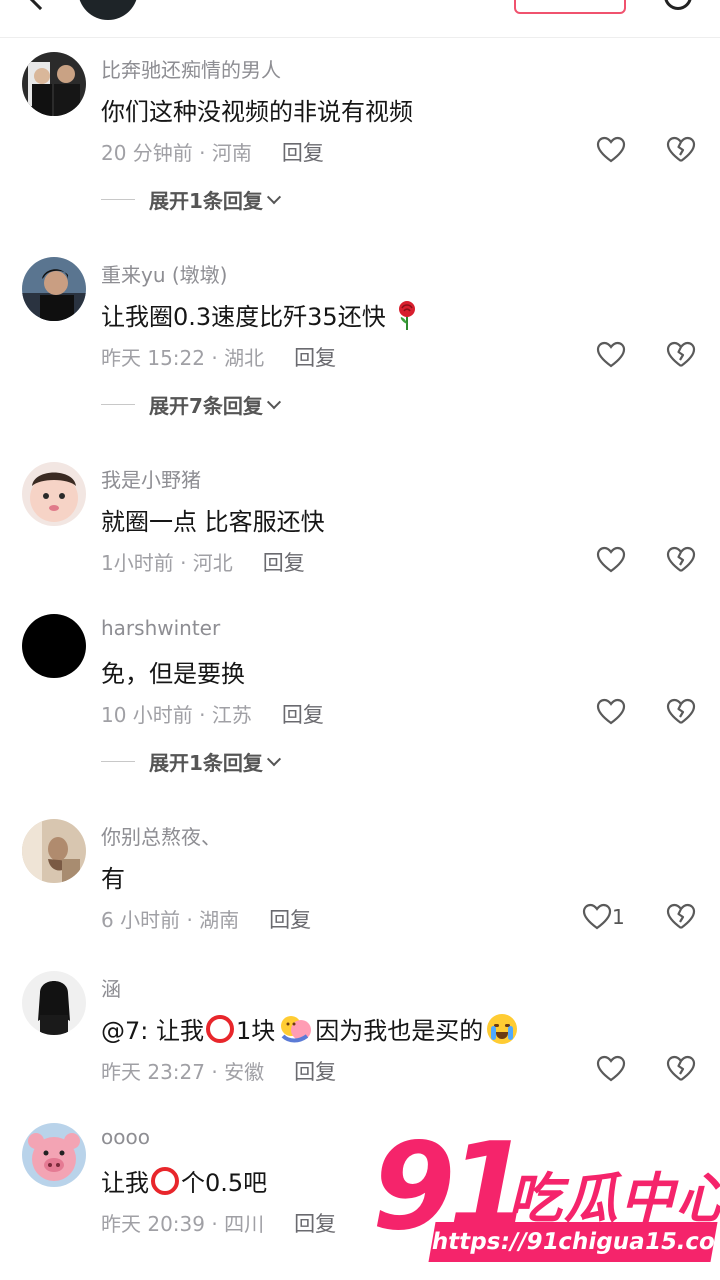  What do you see at coordinates (183, 358) in the screenshot?
I see `time-location: 昨天 15:22 · 湖北` at bounding box center [183, 358].